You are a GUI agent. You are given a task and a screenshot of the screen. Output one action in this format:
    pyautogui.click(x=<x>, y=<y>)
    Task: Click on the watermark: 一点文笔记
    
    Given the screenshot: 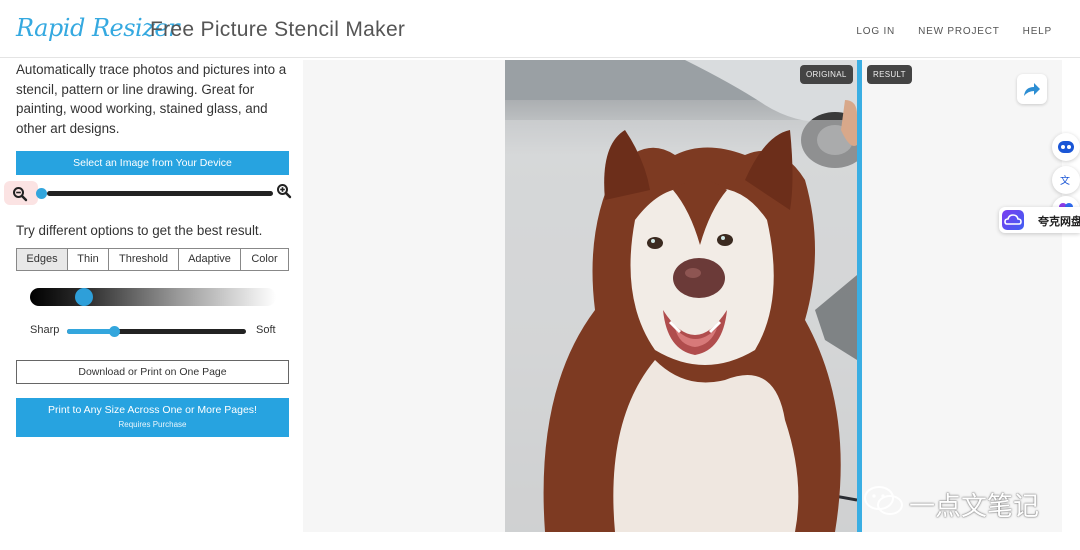 What is the action you would take?
    pyautogui.click(x=950, y=503)
    